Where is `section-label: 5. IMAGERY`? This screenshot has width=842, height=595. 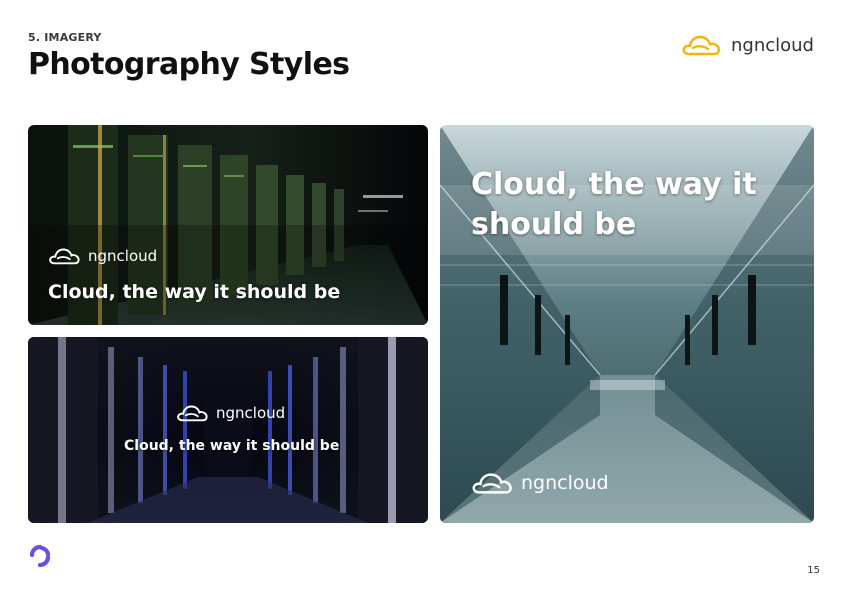 section-label: 5. IMAGERY is located at coordinates (65, 37).